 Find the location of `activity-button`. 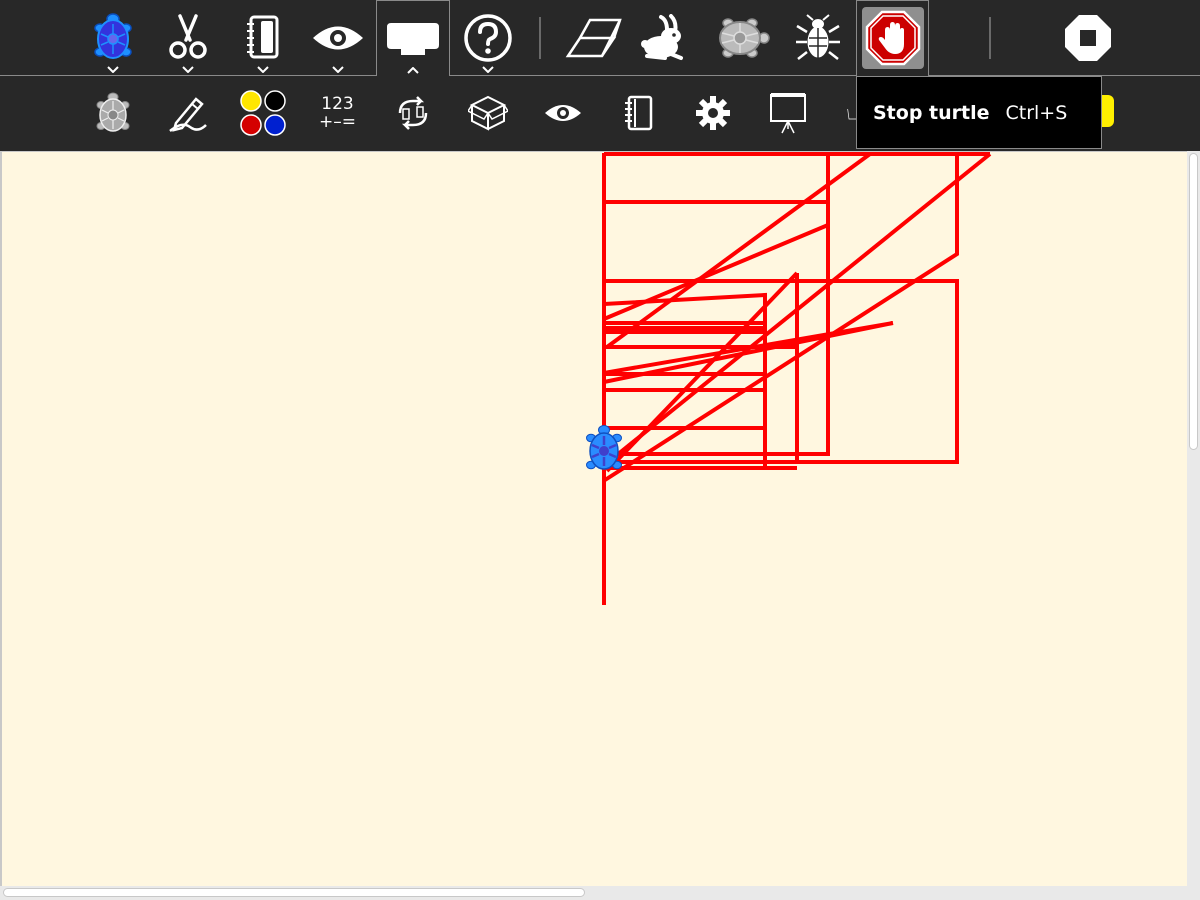

activity-button is located at coordinates (112, 38).